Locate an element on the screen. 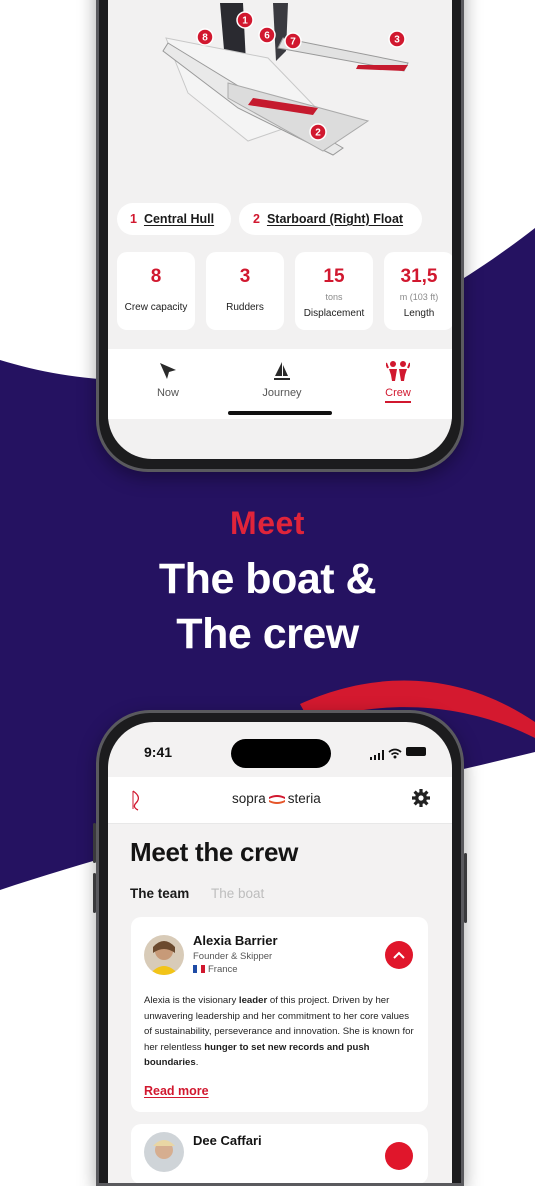 The image size is (535, 1186). member-name: Alexia Barrier is located at coordinates (235, 940).